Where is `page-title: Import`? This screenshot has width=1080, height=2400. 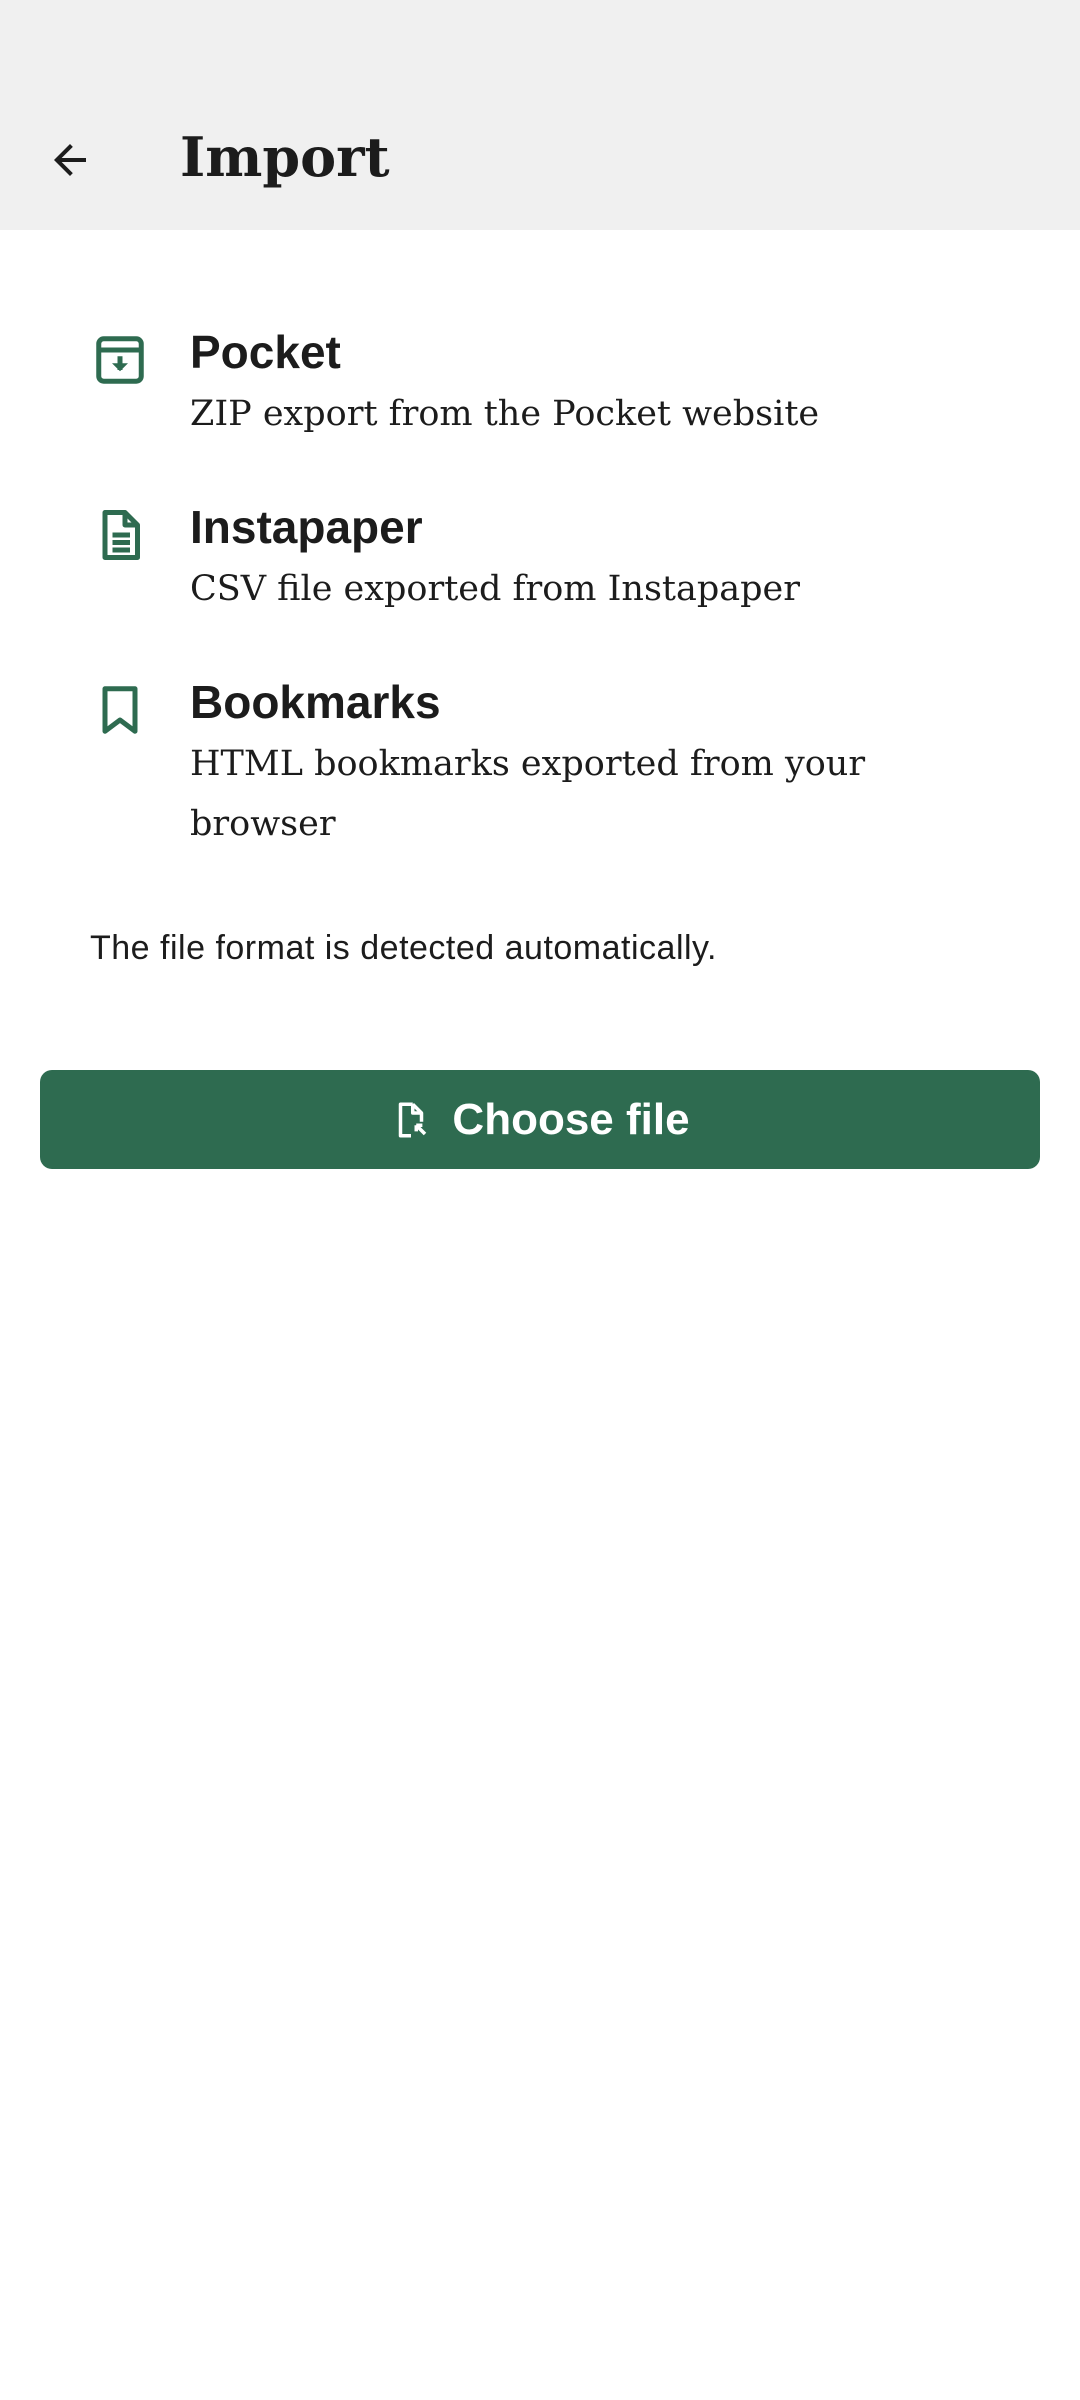 page-title: Import is located at coordinates (285, 157).